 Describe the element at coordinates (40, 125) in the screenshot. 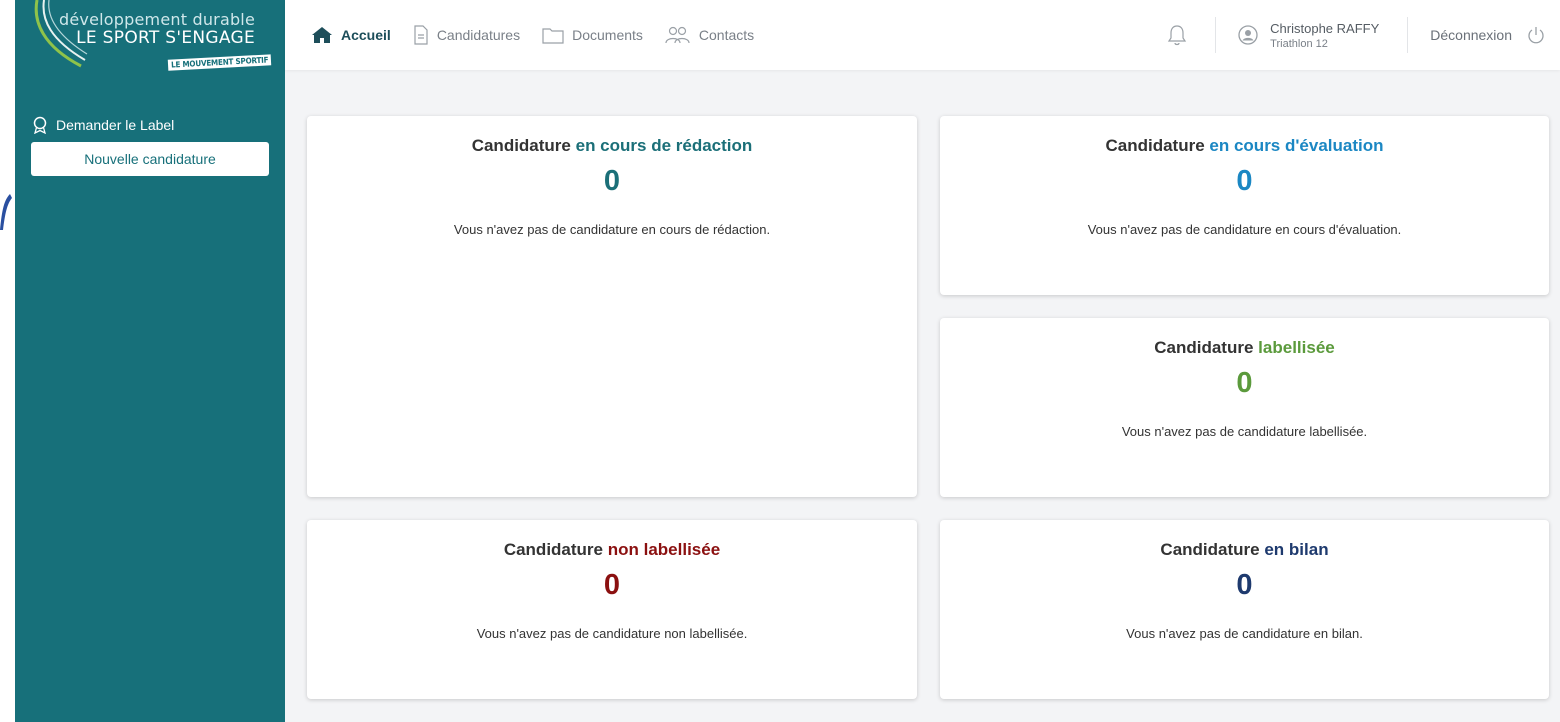

I see `award-icon` at that location.